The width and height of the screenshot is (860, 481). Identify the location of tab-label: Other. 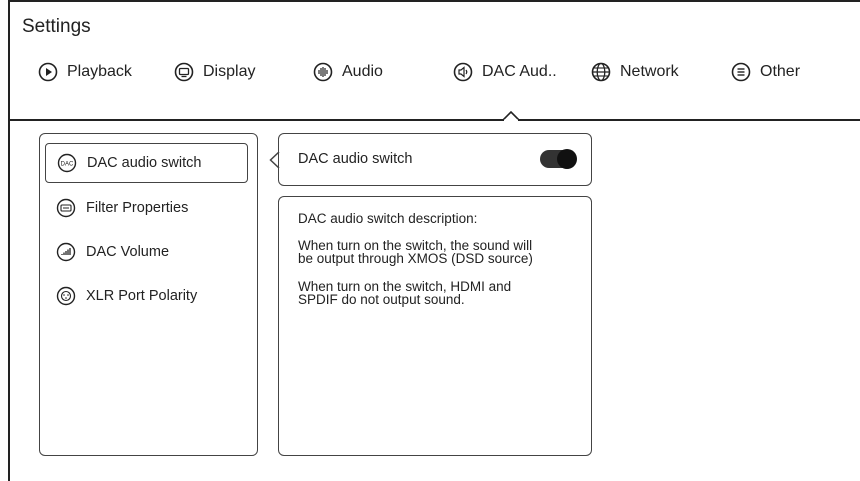
(780, 71).